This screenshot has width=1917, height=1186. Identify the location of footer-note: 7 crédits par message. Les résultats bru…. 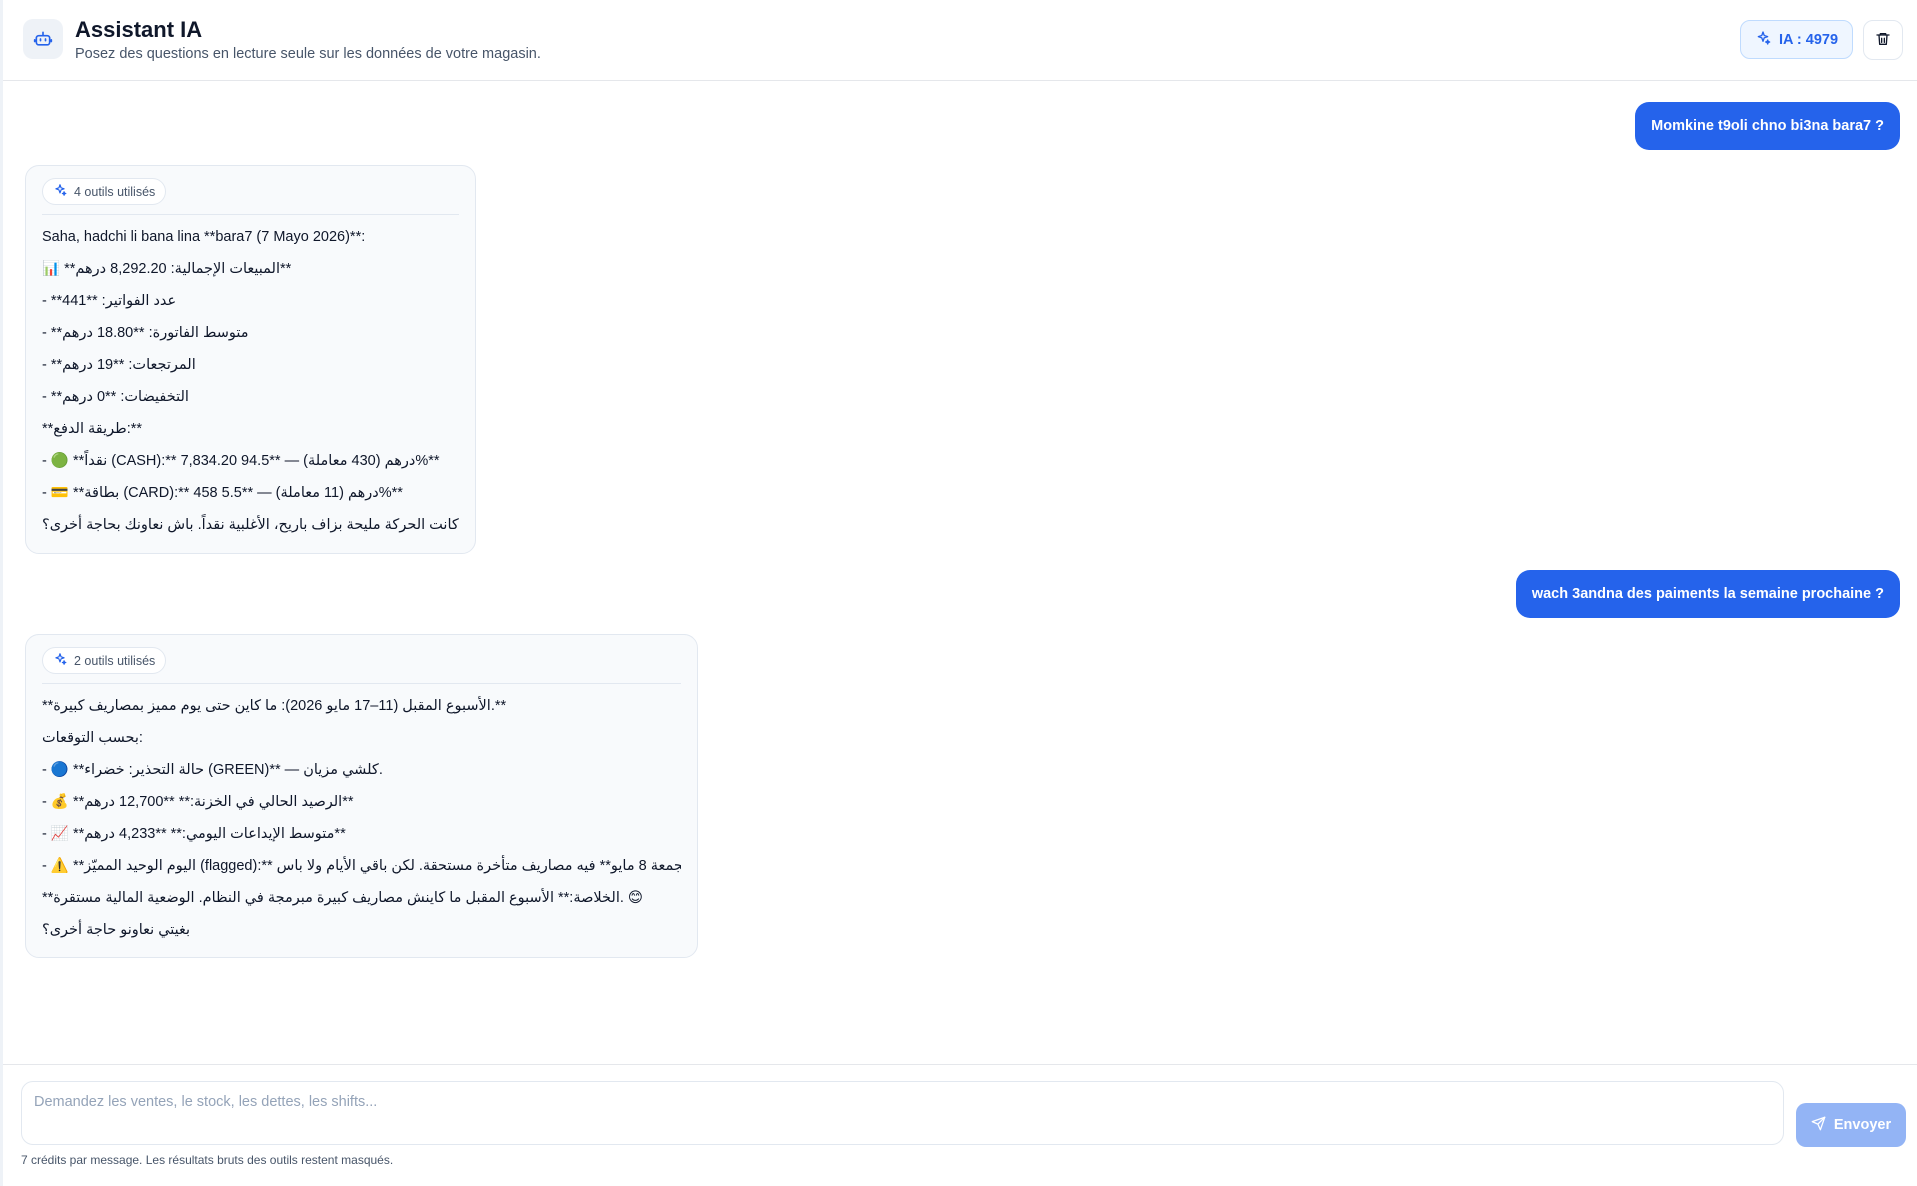
(207, 1160).